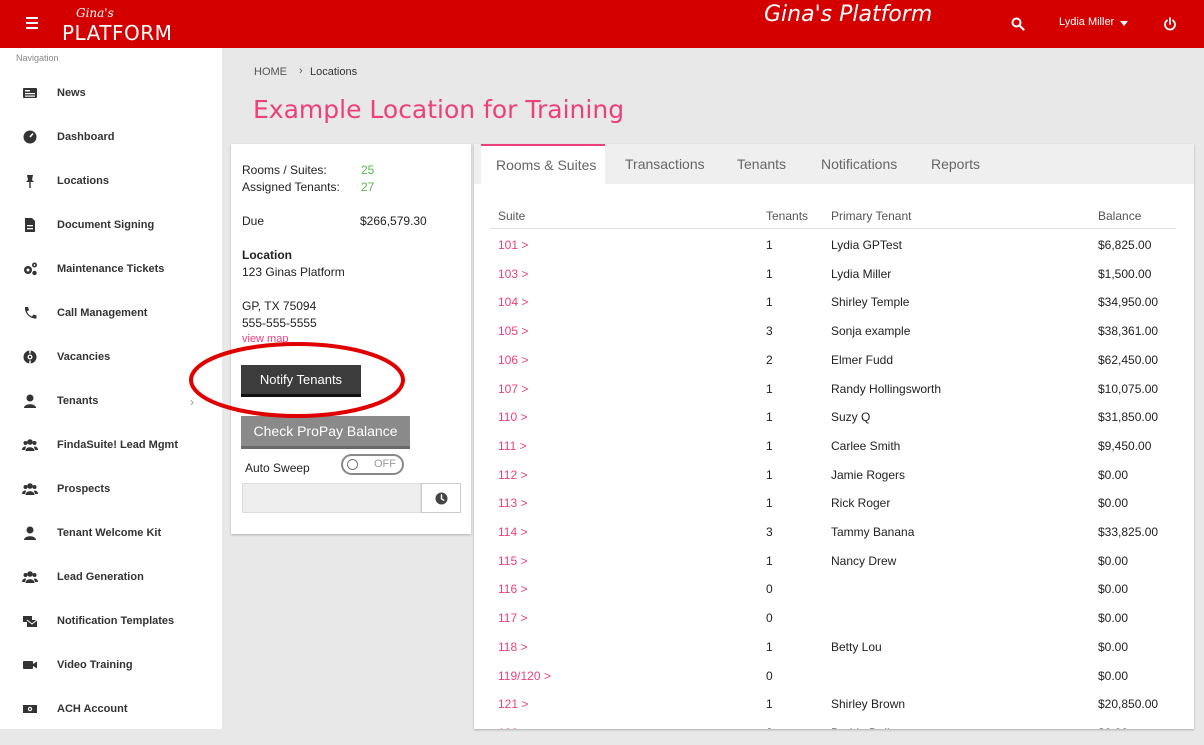  I want to click on rooms-label: Rooms / Suites:, so click(284, 170).